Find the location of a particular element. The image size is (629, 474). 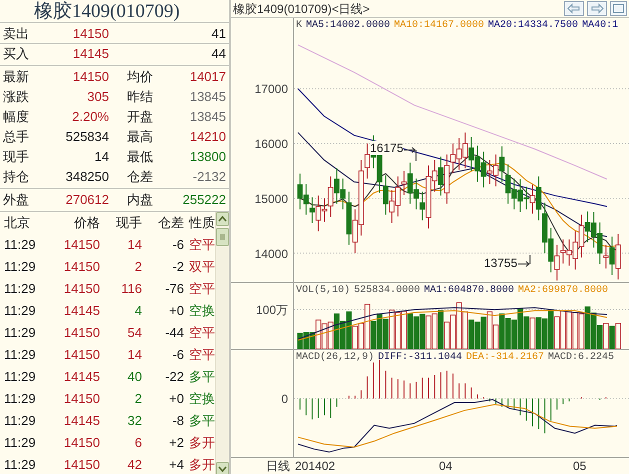

legend-label: MACD:6.2245 is located at coordinates (581, 357).